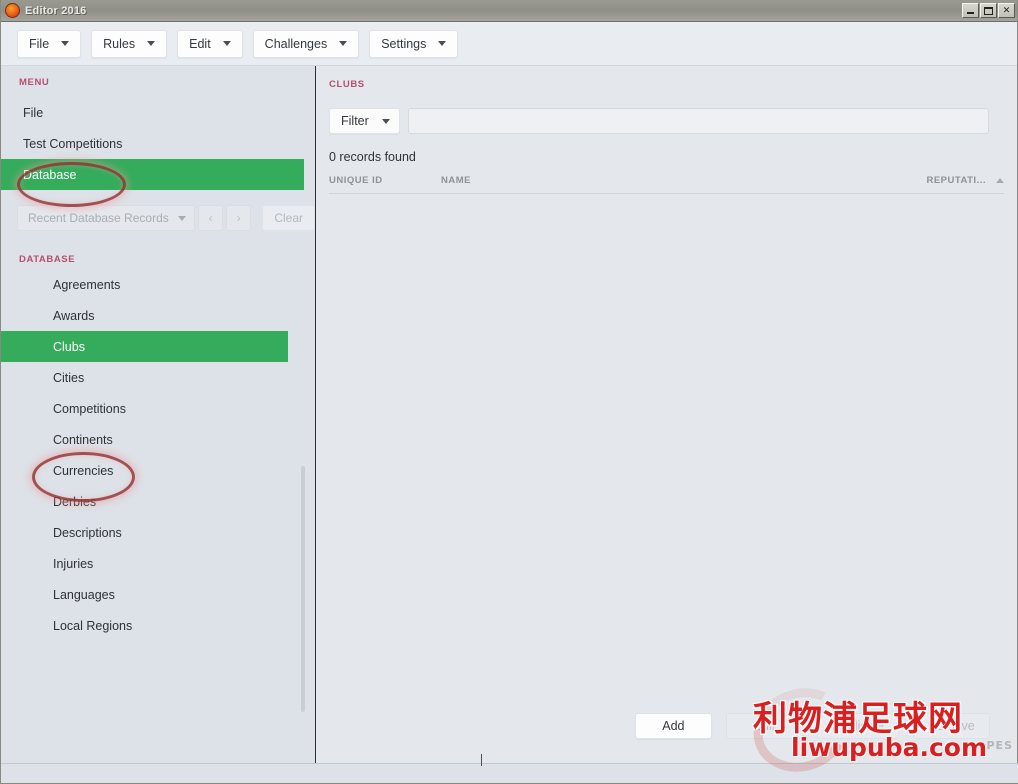 The width and height of the screenshot is (1018, 784). I want to click on sidebar-item-label: Awards, so click(74, 315).